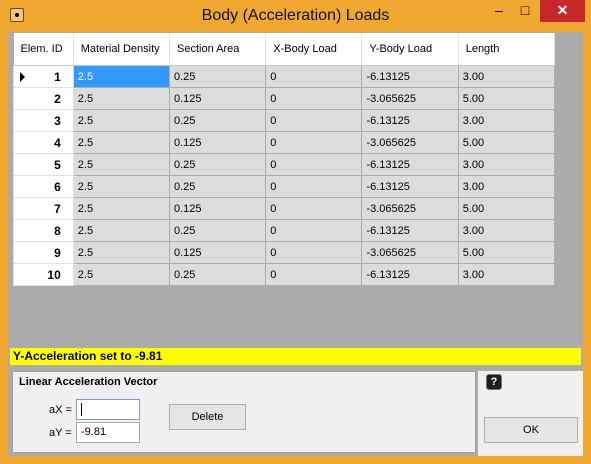  I want to click on elem-id-value: 4, so click(57, 142).